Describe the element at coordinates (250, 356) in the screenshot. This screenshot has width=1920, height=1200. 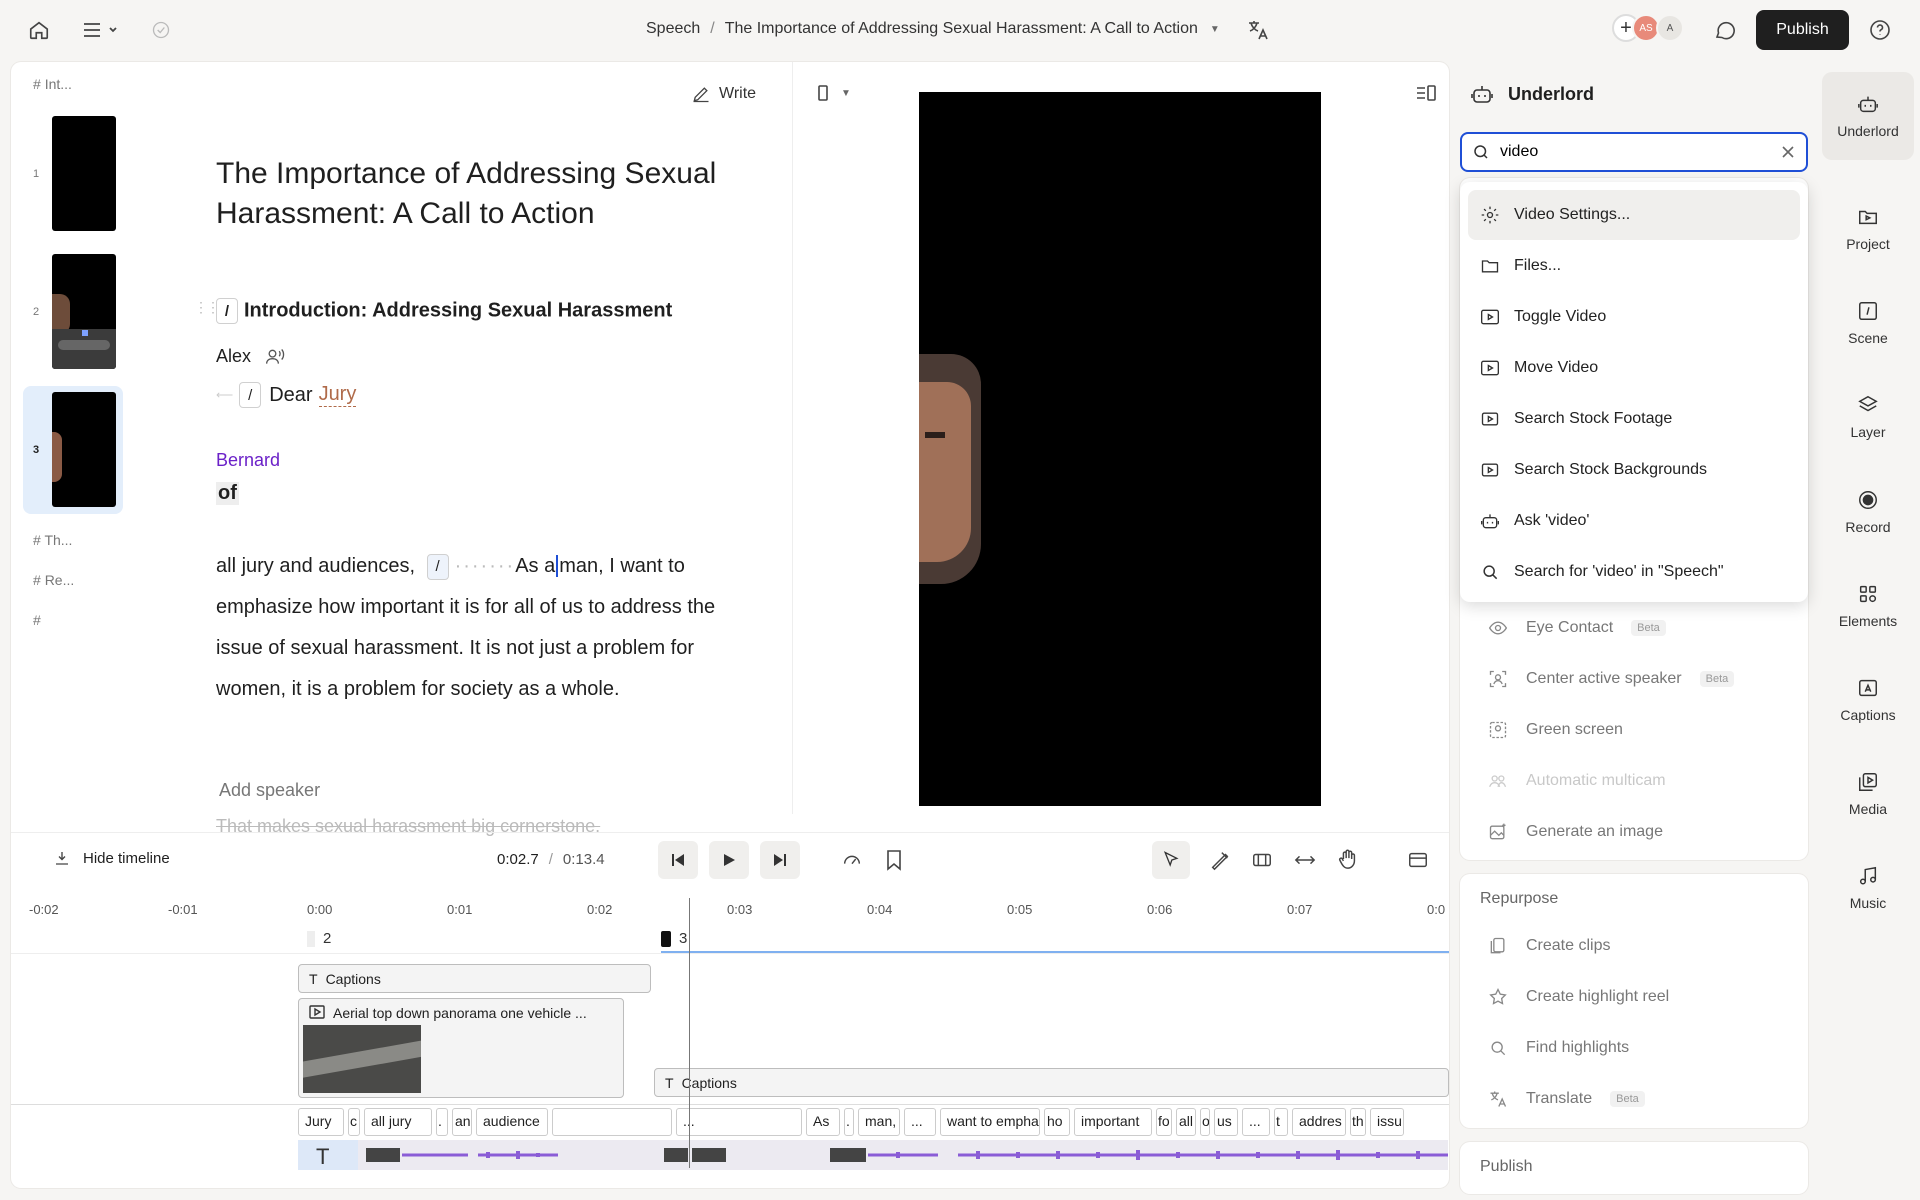
I see `speaker-label: Alex` at that location.